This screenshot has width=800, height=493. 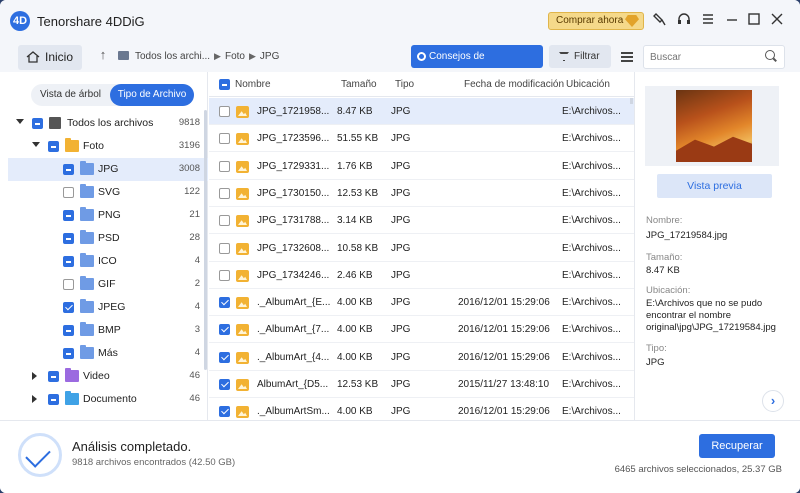 What do you see at coordinates (108, 169) in the screenshot?
I see `tree-item: JPG 3008` at bounding box center [108, 169].